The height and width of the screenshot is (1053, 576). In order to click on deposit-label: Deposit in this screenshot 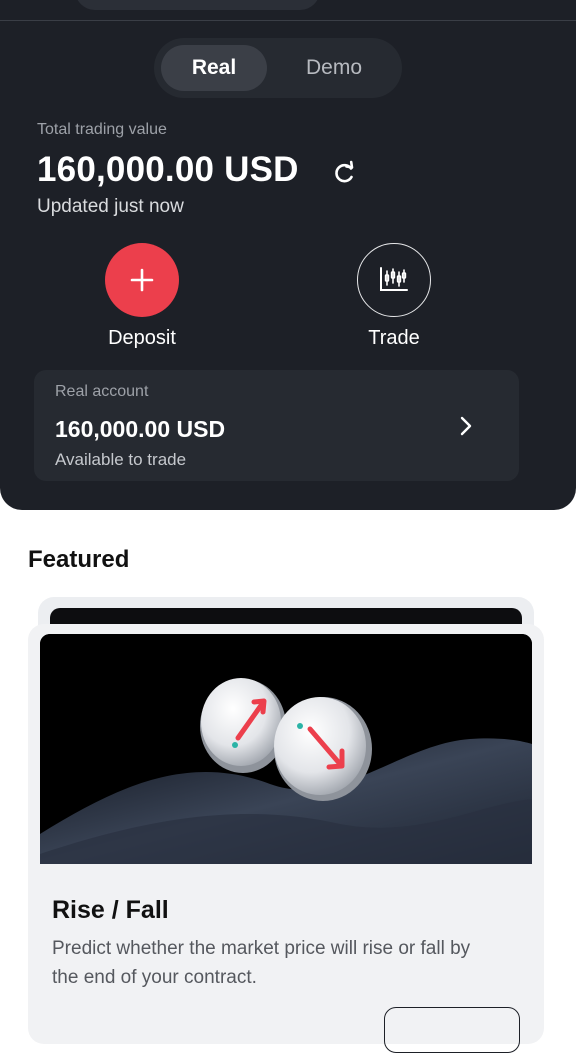, I will do `click(142, 338)`.